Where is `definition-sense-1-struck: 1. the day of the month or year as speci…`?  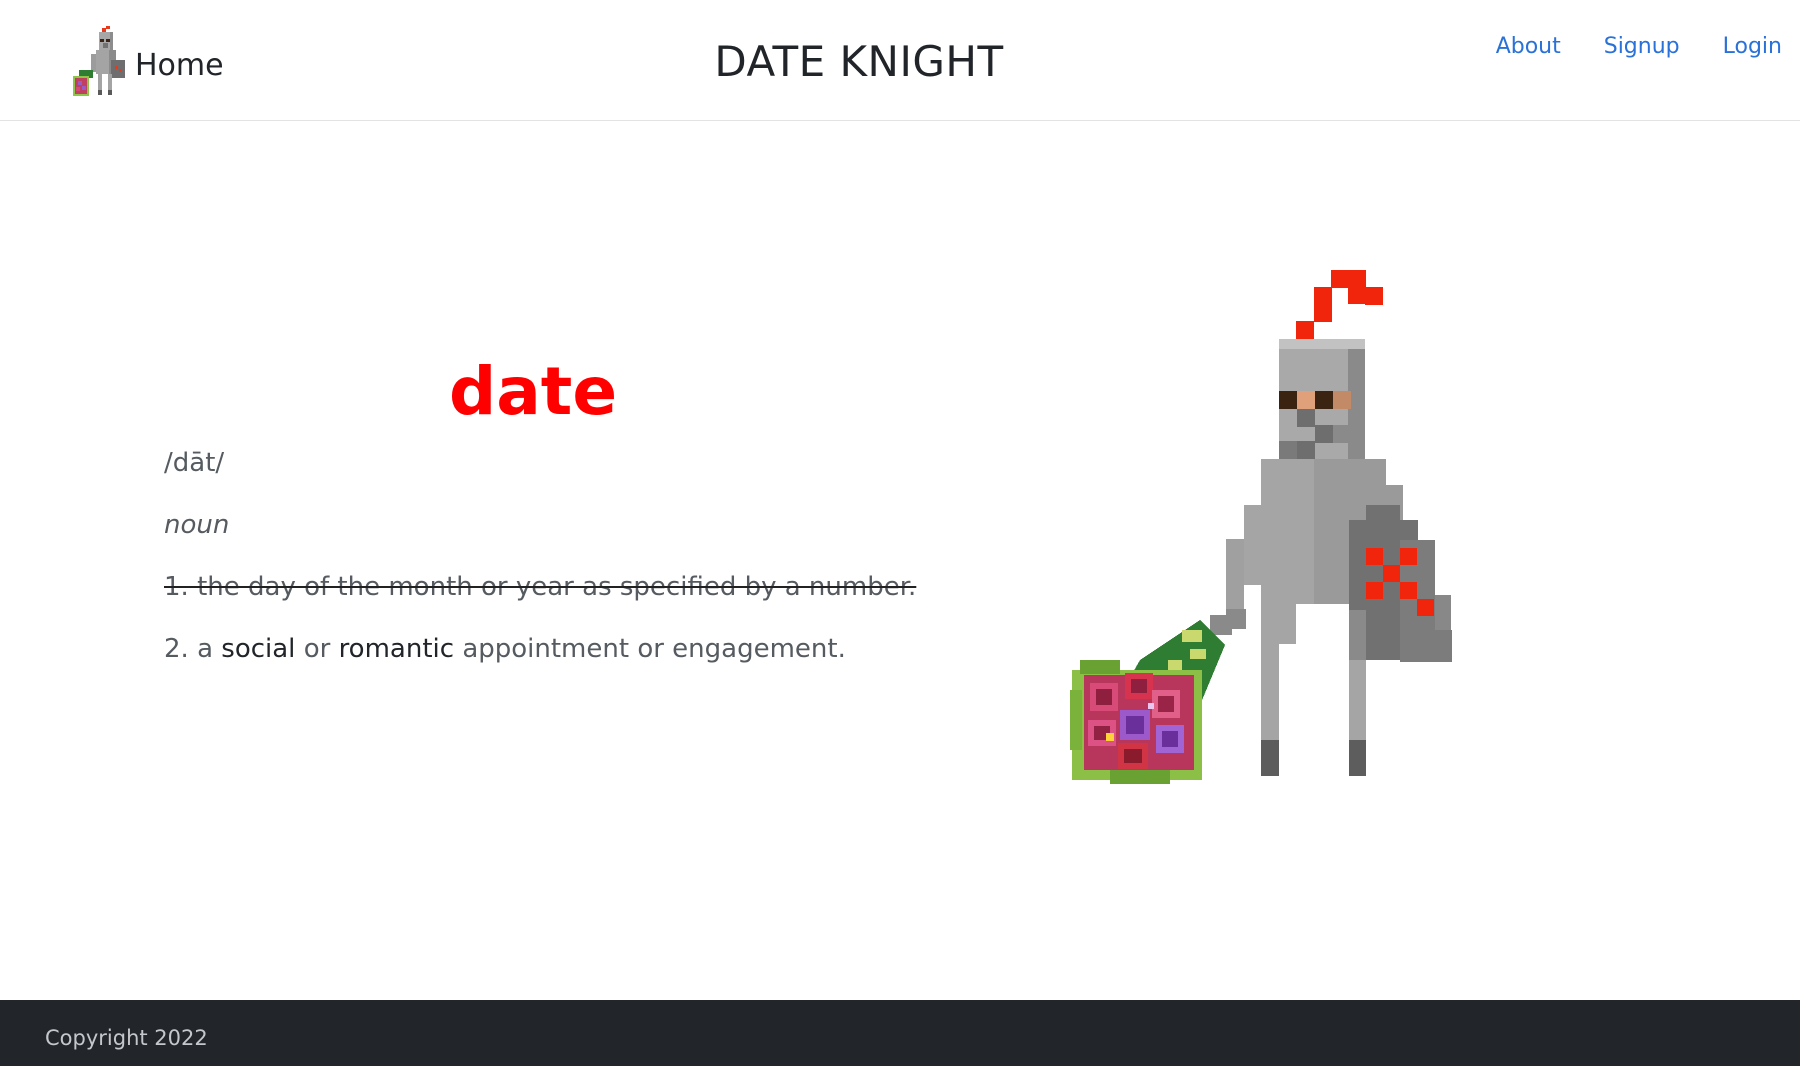
definition-sense-1-struck: 1. the day of the month or year as speci… is located at coordinates (540, 587).